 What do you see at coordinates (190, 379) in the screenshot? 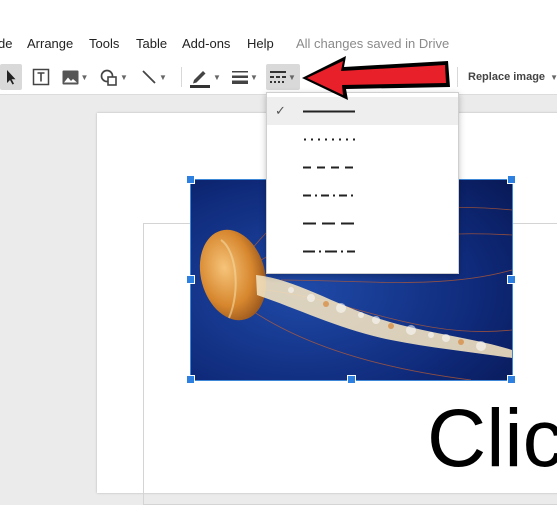
I see `resize-handle-bottom-left` at bounding box center [190, 379].